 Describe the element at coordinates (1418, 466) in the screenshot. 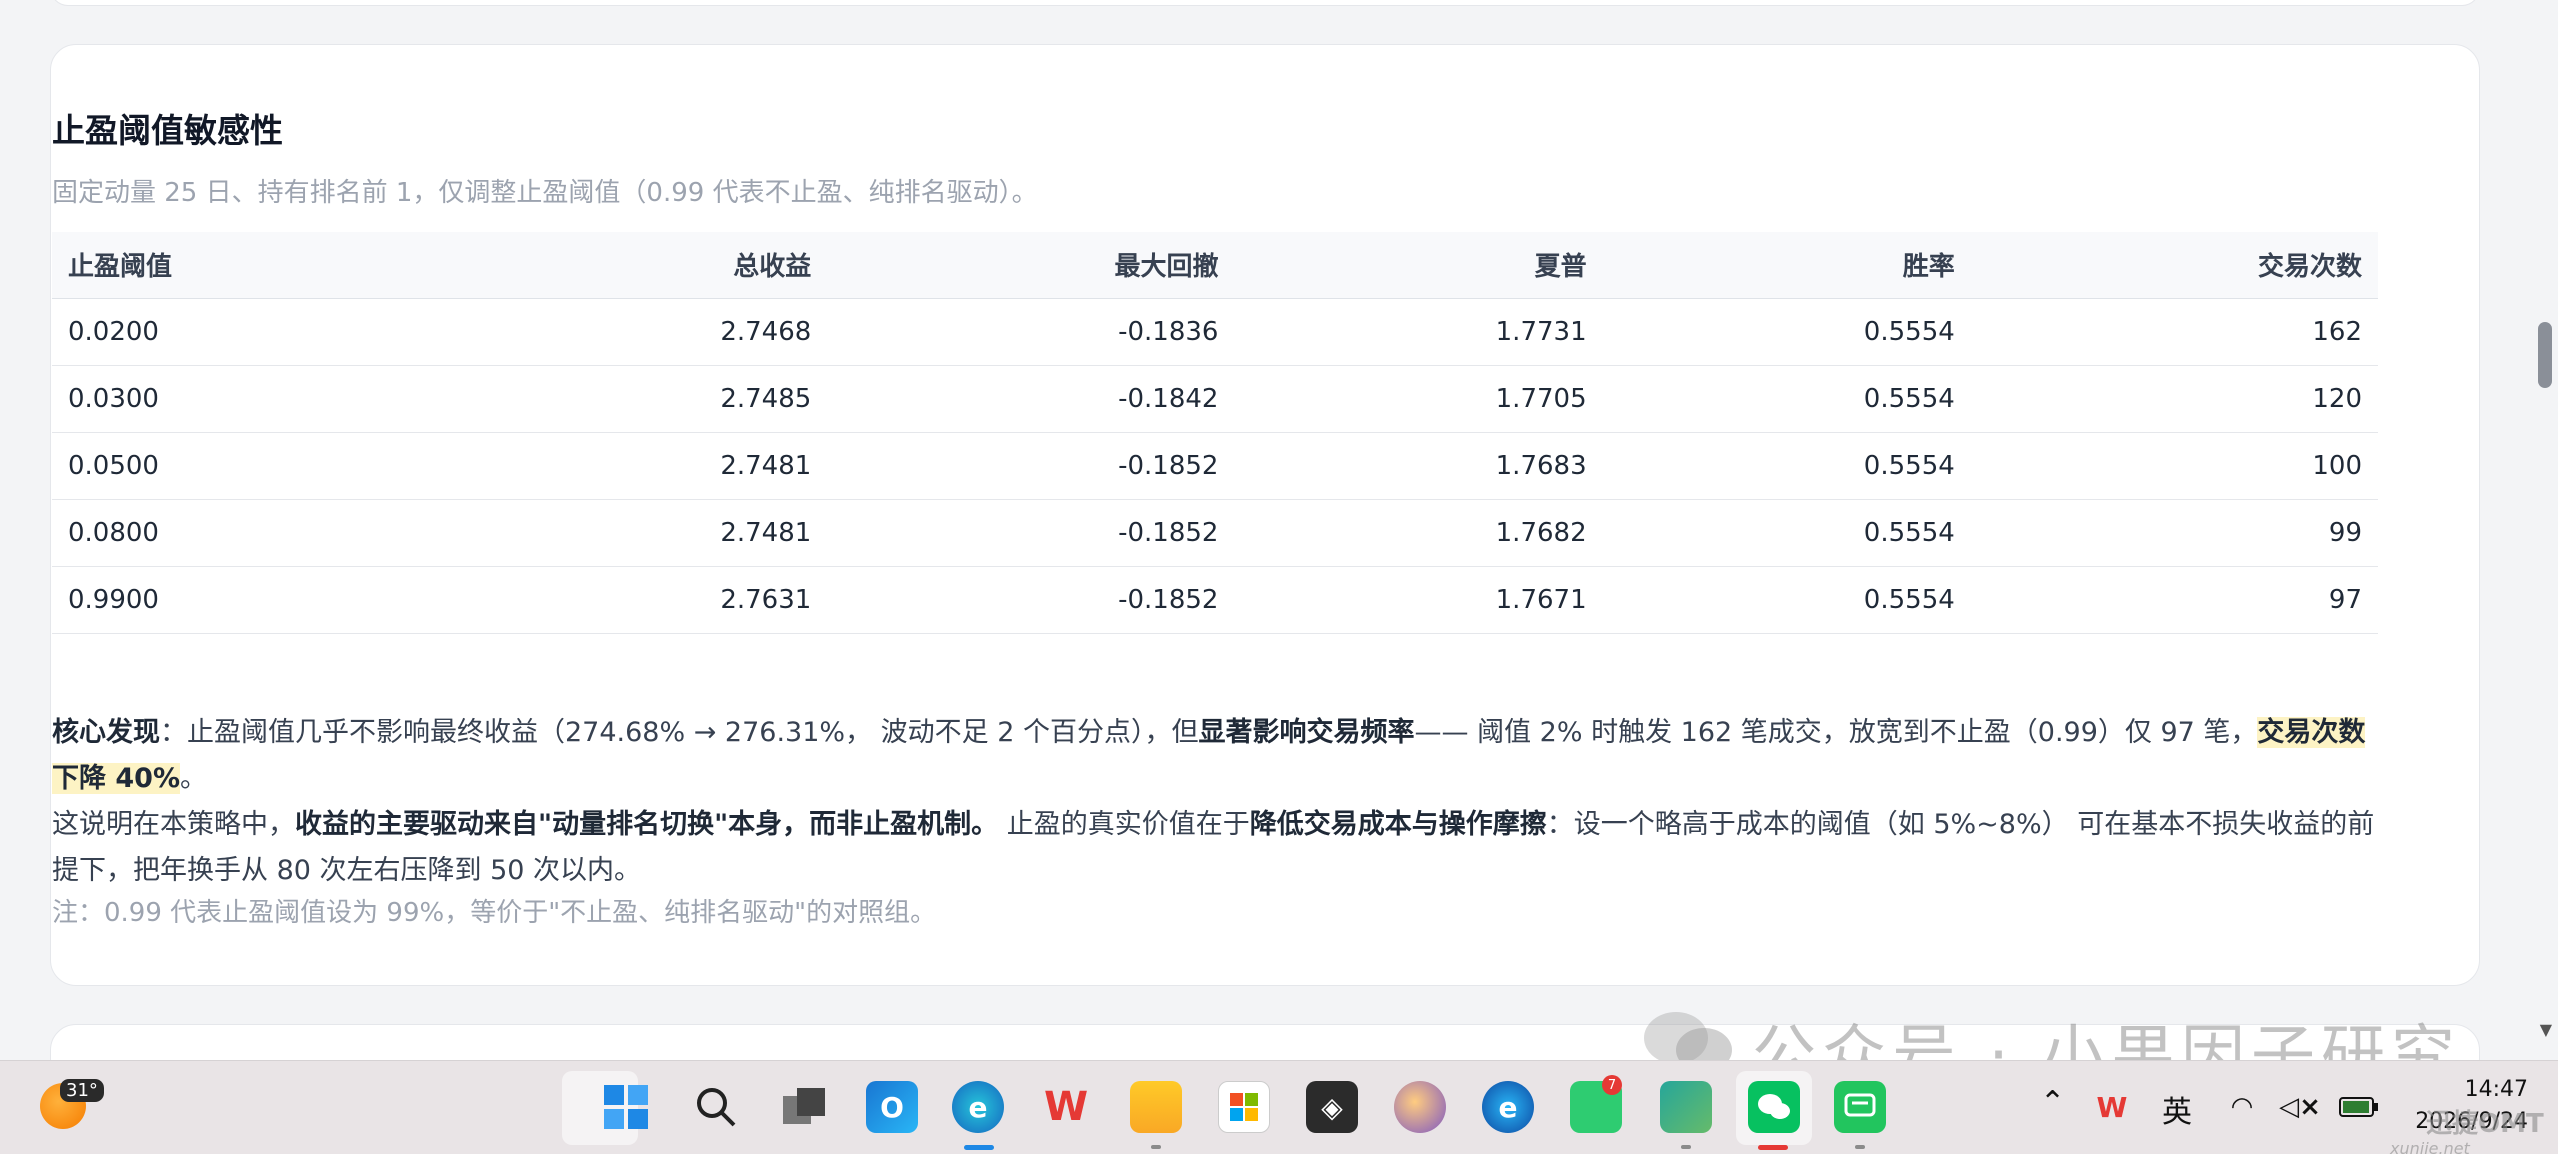

I see `cell-sharpe: 1.7683` at that location.